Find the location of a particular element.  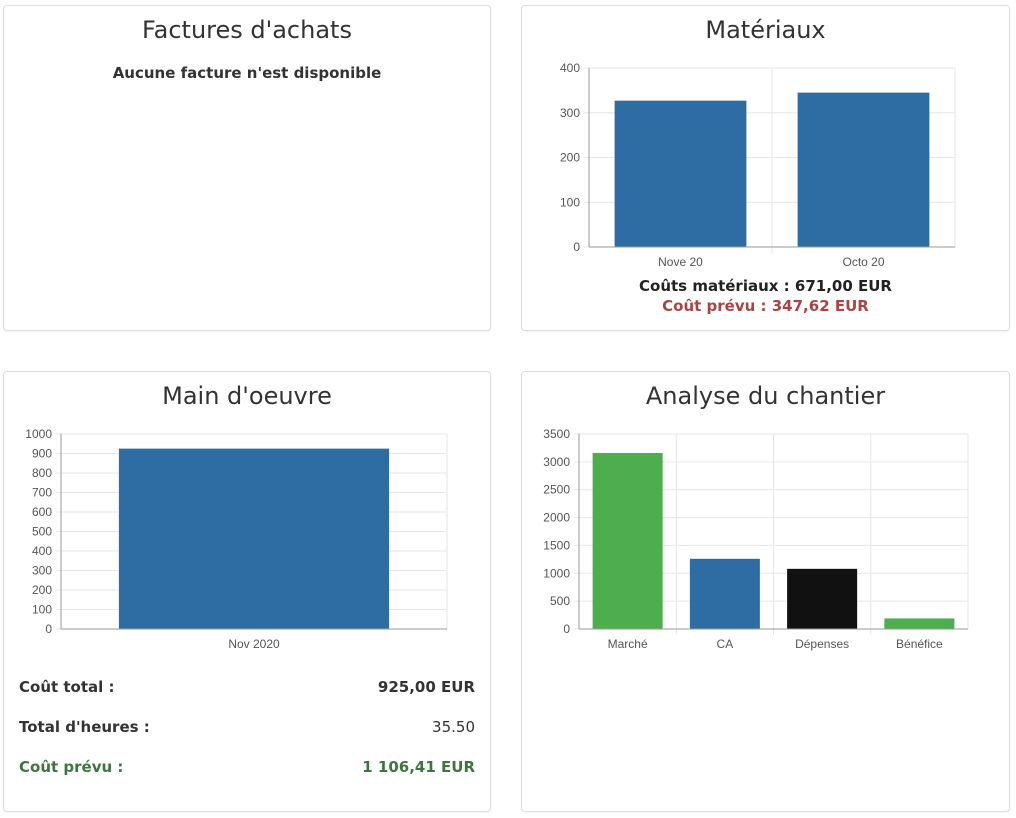

x-tick-label: Marché is located at coordinates (628, 644).